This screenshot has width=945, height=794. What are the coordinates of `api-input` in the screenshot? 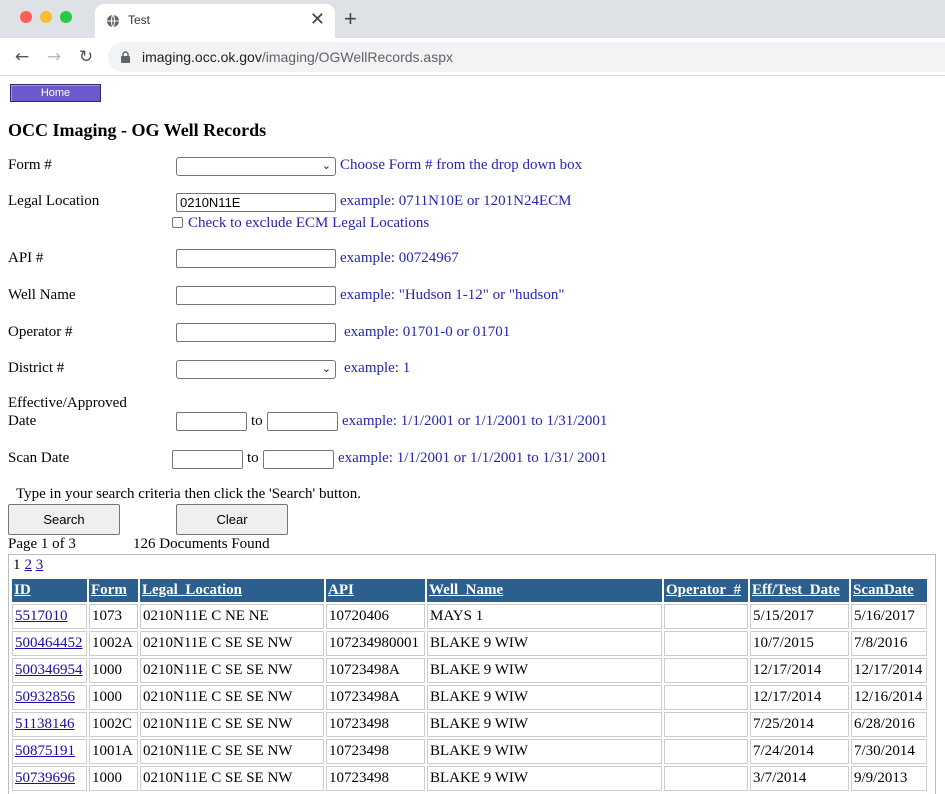 It's located at (256, 258).